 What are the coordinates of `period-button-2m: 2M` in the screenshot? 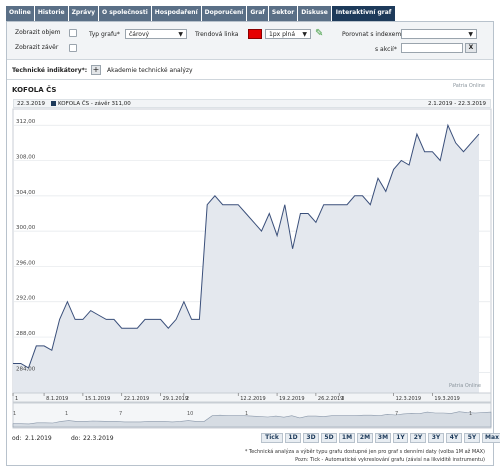 It's located at (365, 438).